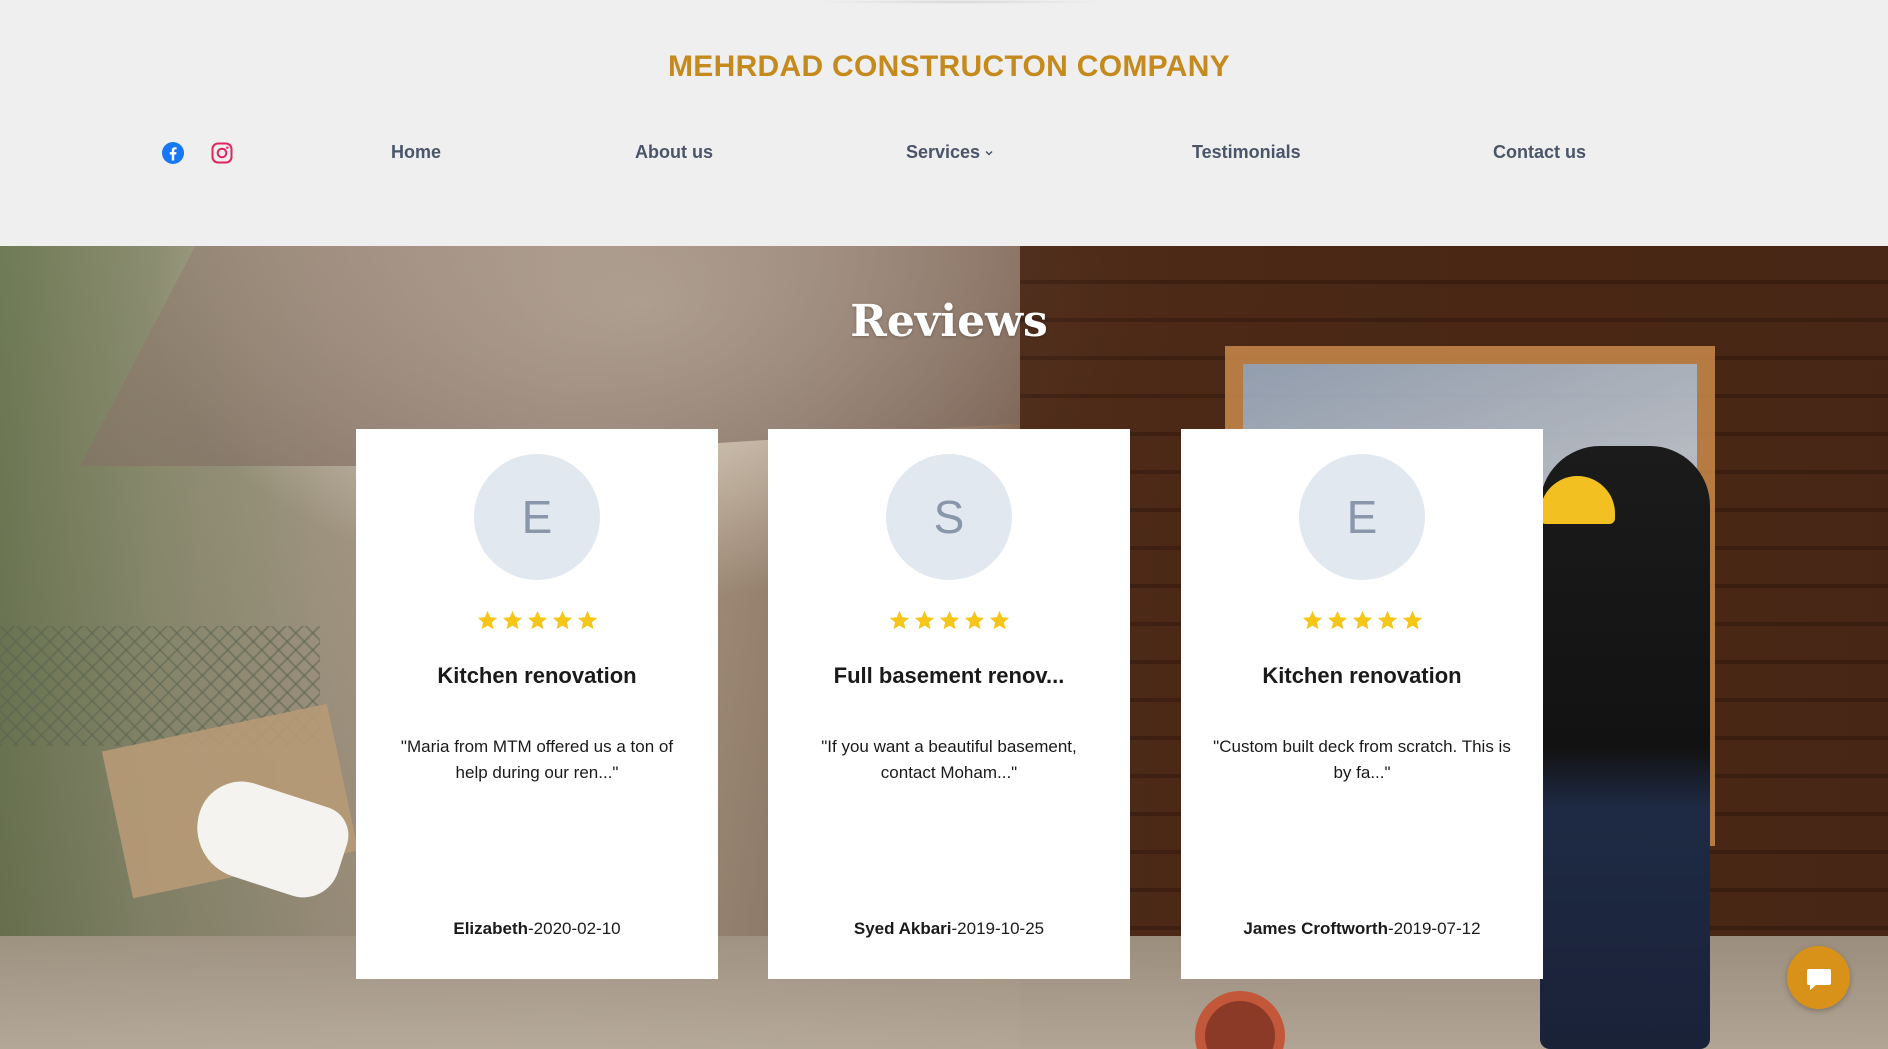 Image resolution: width=1888 pixels, height=1049 pixels. What do you see at coordinates (989, 153) in the screenshot?
I see `chevron-down-icon` at bounding box center [989, 153].